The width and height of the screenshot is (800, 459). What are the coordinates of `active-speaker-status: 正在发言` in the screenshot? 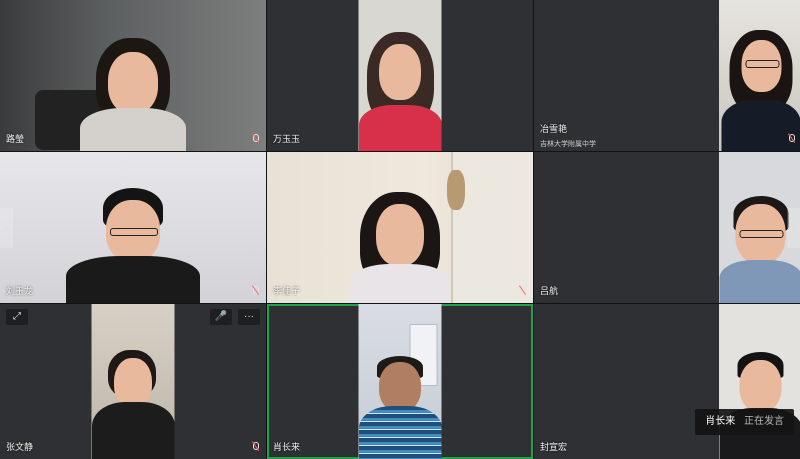 It's located at (764, 421).